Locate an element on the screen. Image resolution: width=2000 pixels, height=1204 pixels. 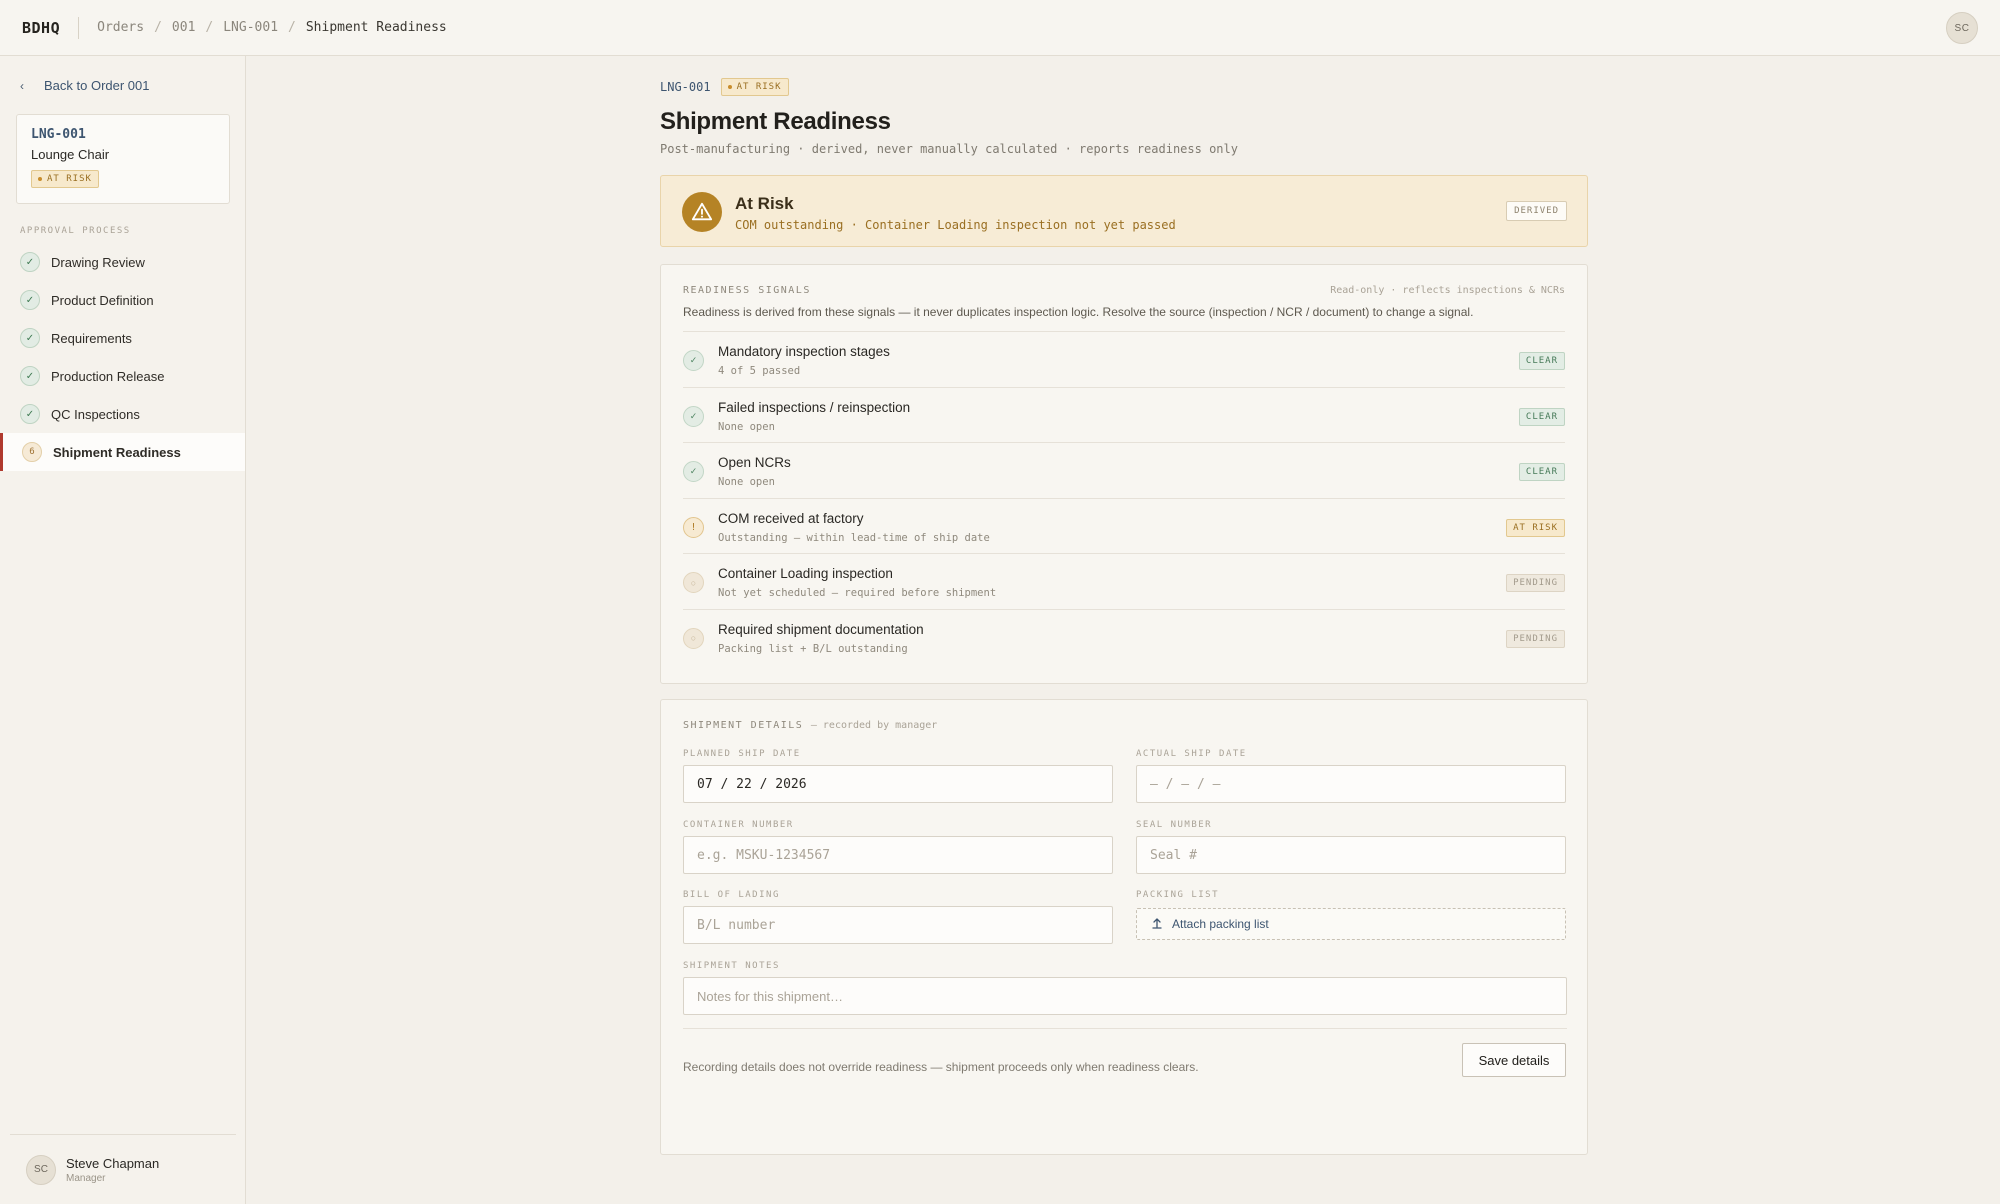
recorded-by-note: — recorded by manager is located at coordinates (874, 725).